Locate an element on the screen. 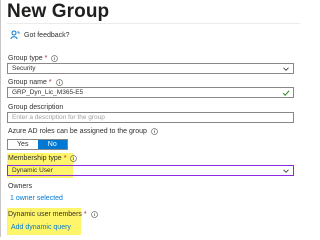  membership-type-dropdown: Dynamic User is located at coordinates (150, 170).